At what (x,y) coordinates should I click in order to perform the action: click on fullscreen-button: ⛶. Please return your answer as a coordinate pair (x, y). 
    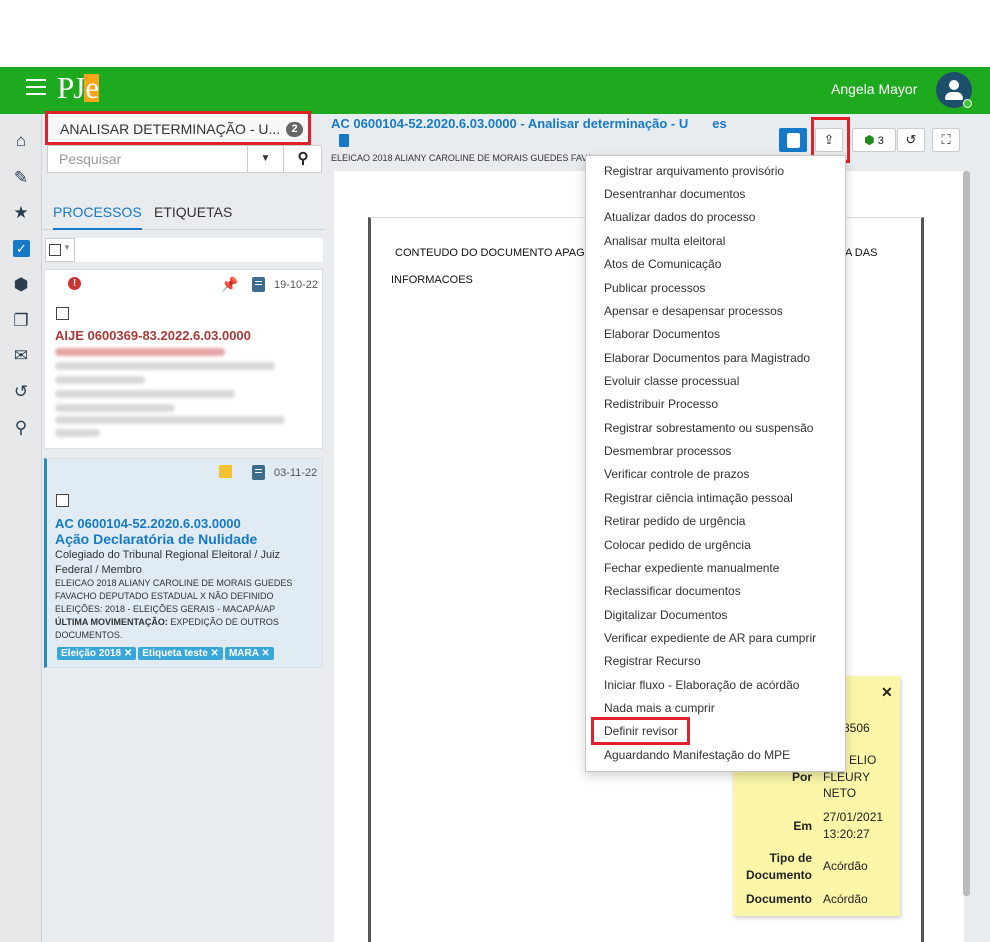
    Looking at the image, I should click on (946, 140).